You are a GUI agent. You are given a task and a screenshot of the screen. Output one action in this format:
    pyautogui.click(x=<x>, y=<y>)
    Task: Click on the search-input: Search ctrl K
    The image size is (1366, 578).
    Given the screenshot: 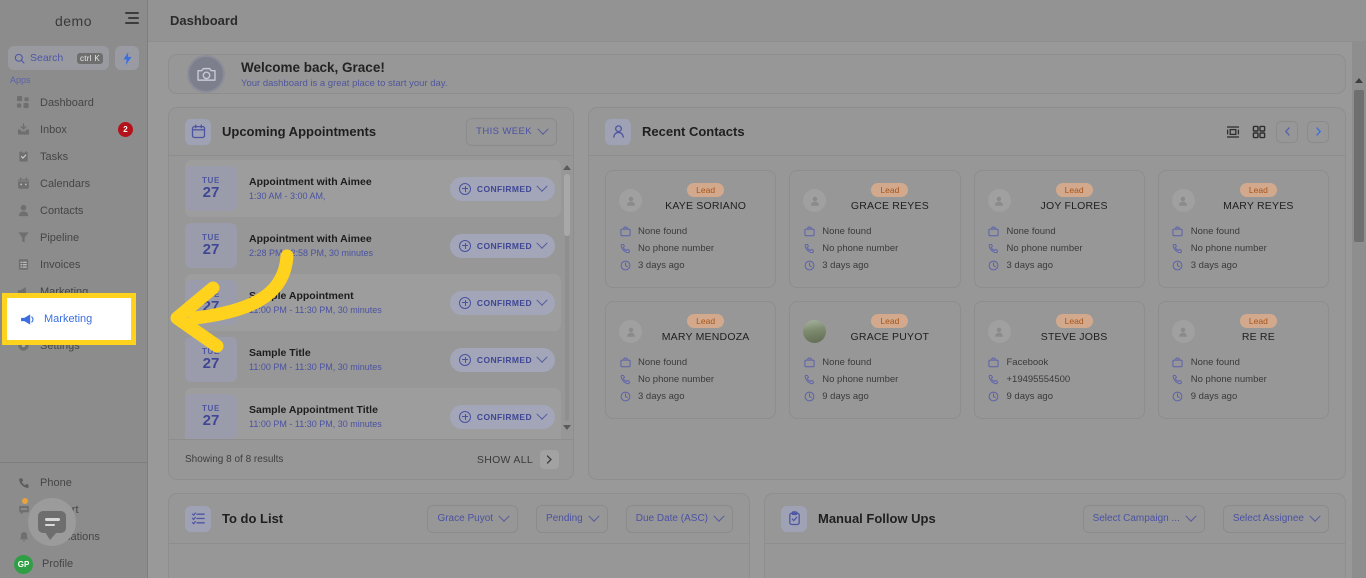 What is the action you would take?
    pyautogui.click(x=58, y=58)
    